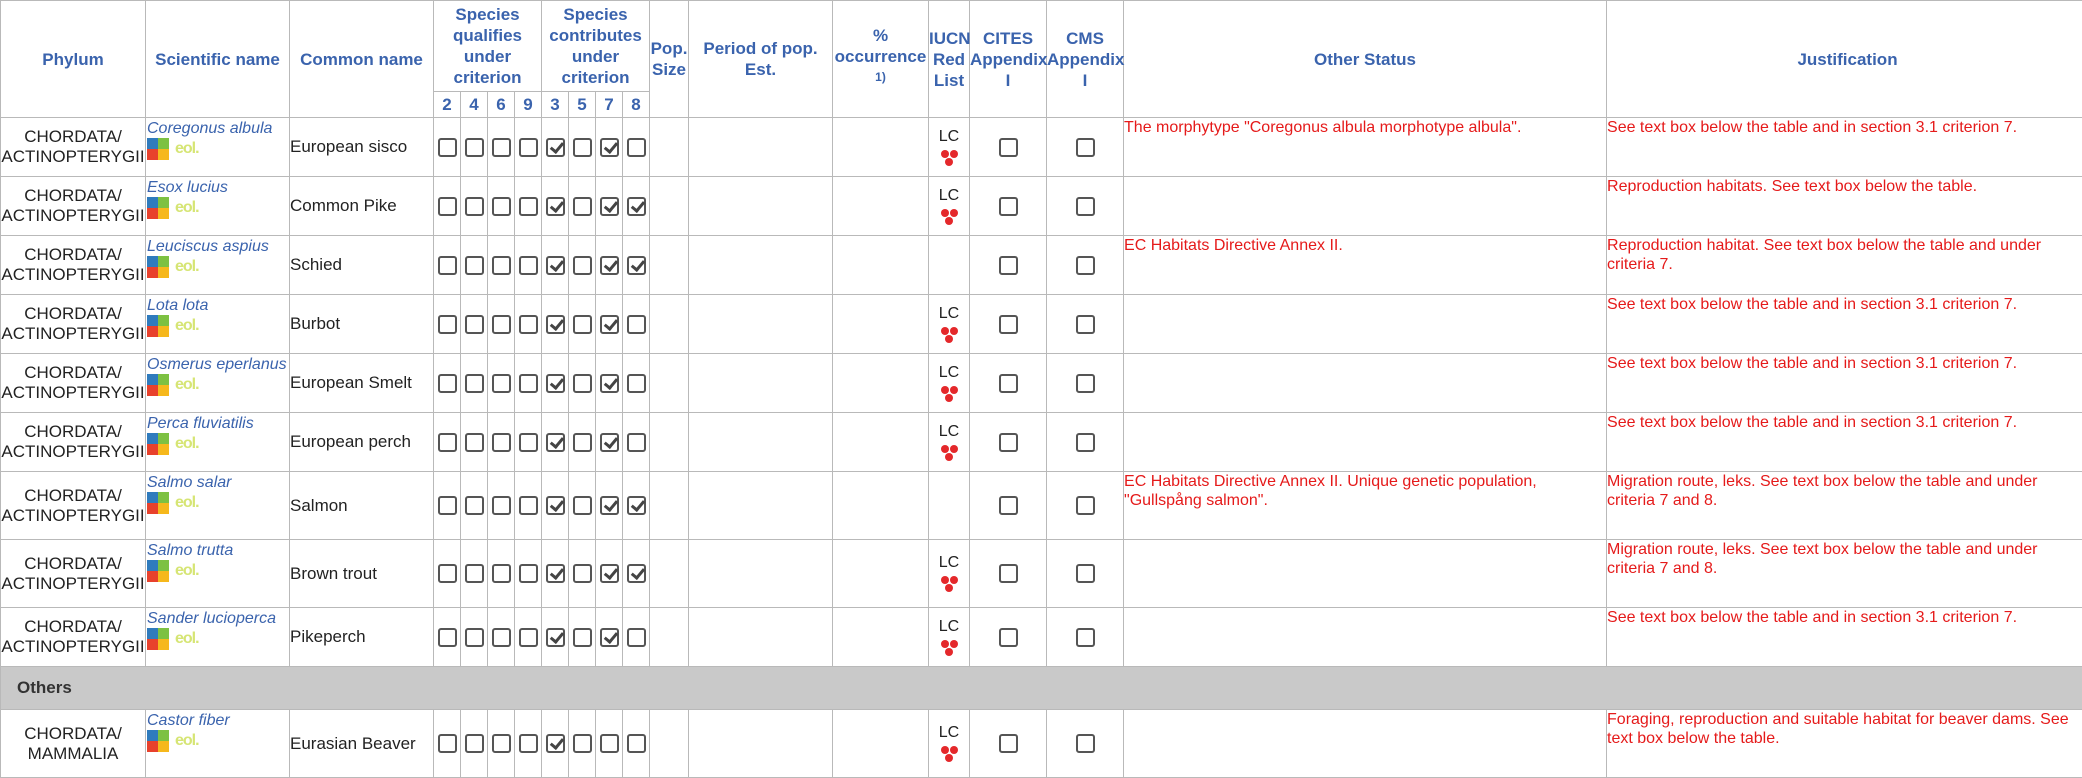 The image size is (2082, 778). Describe the element at coordinates (217, 423) in the screenshot. I see `scientific-name-link: Perca fluviatilis` at that location.